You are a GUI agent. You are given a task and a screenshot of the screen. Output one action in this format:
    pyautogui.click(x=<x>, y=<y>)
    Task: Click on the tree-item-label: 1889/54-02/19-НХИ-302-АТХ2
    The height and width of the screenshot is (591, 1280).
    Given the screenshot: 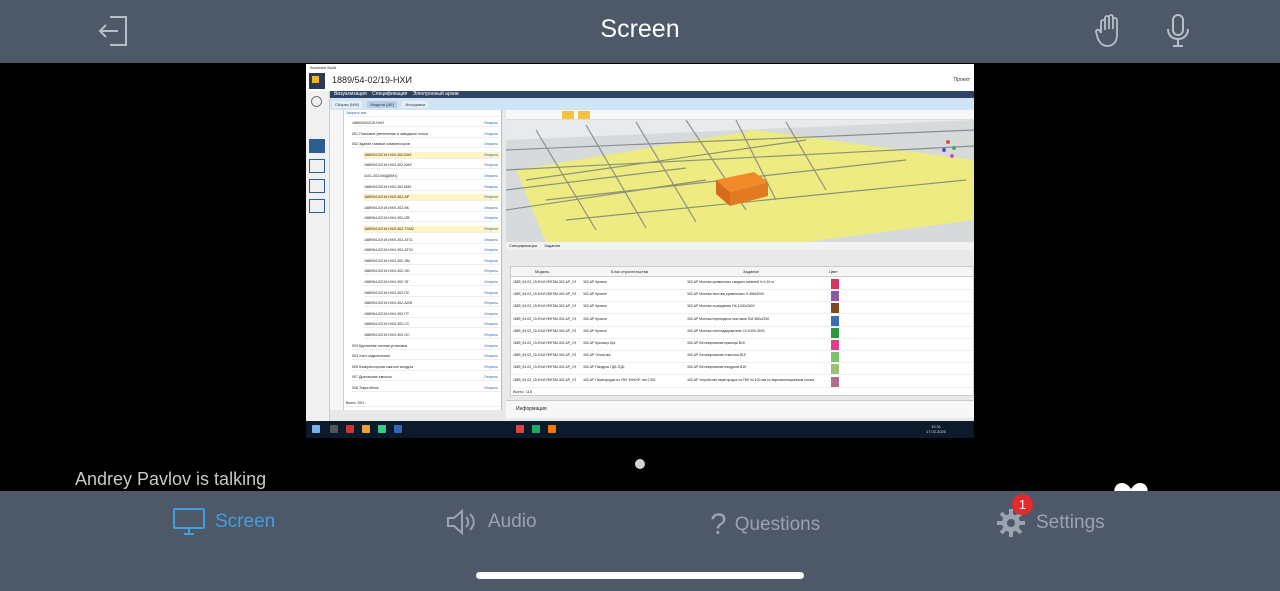 What is the action you would take?
    pyautogui.click(x=389, y=250)
    